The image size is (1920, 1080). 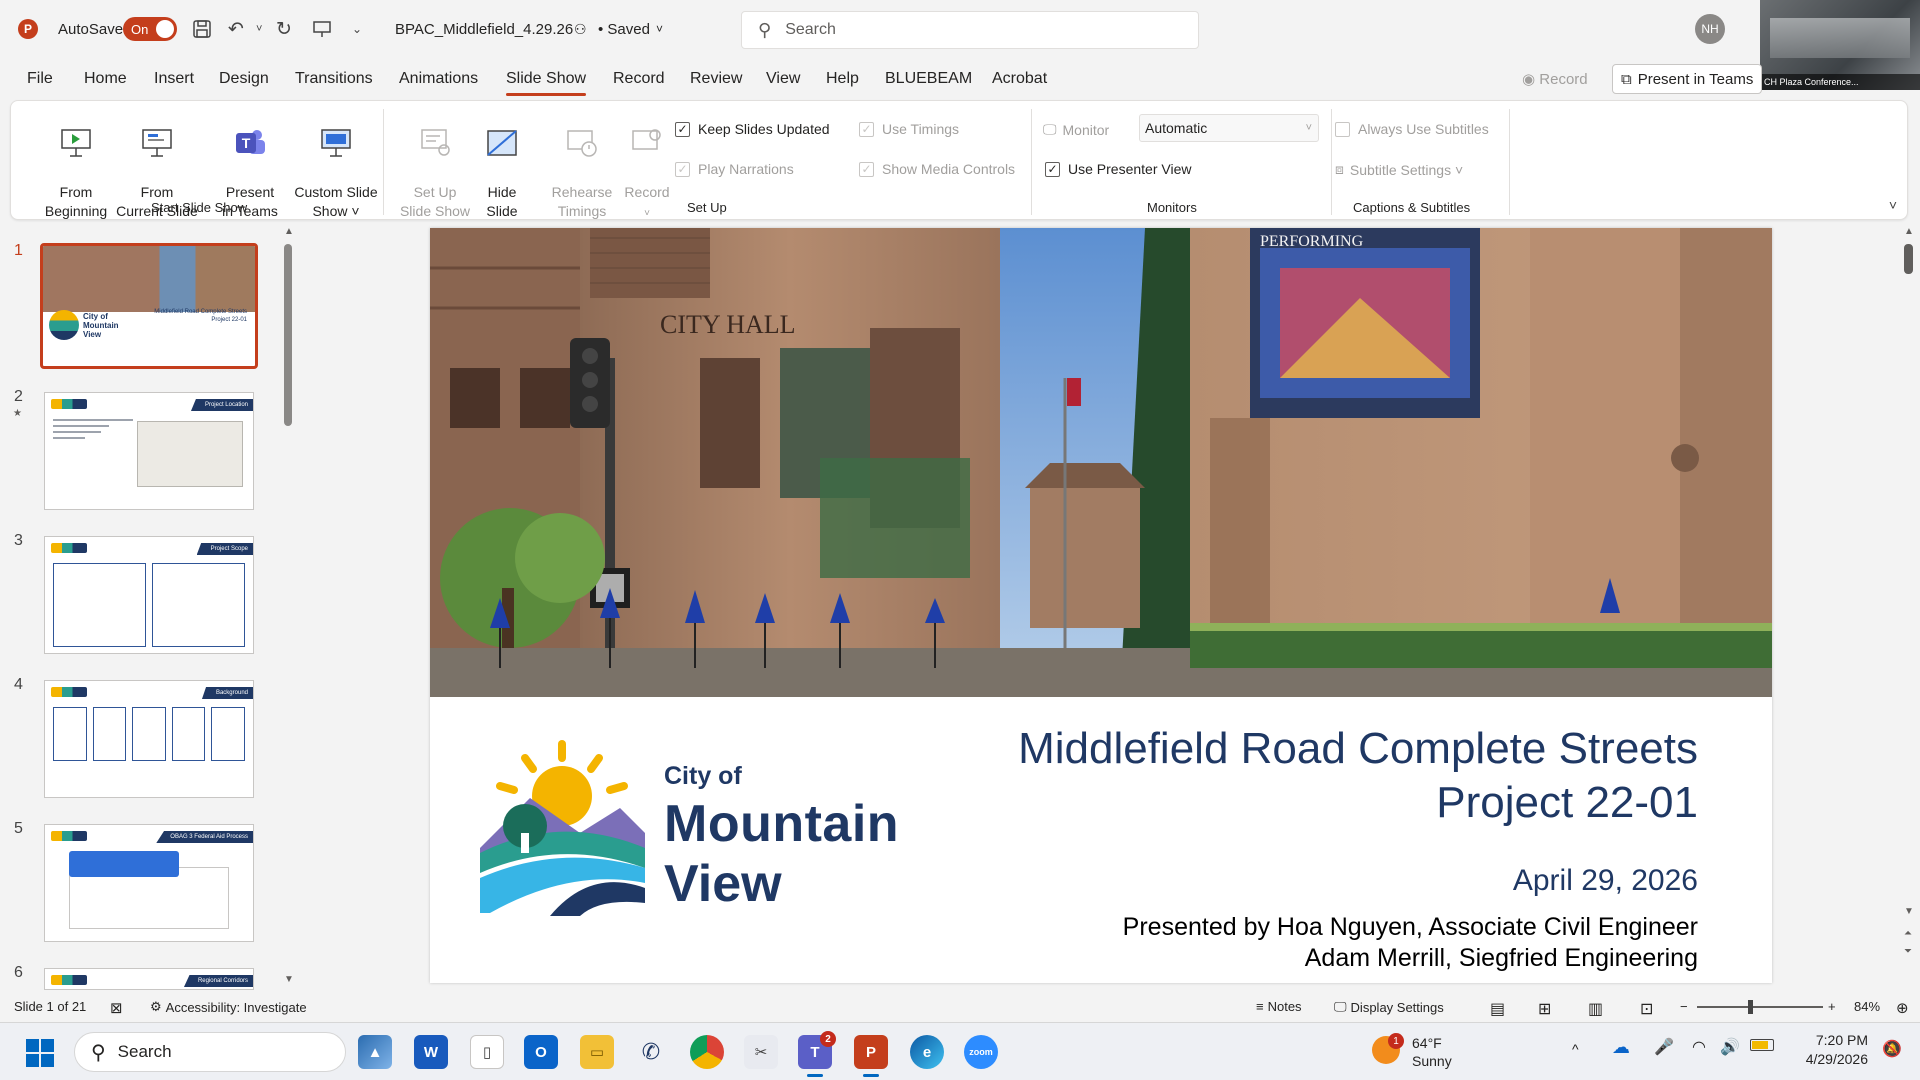 What do you see at coordinates (1605, 881) in the screenshot?
I see `slide-date: April 29, 2026` at bounding box center [1605, 881].